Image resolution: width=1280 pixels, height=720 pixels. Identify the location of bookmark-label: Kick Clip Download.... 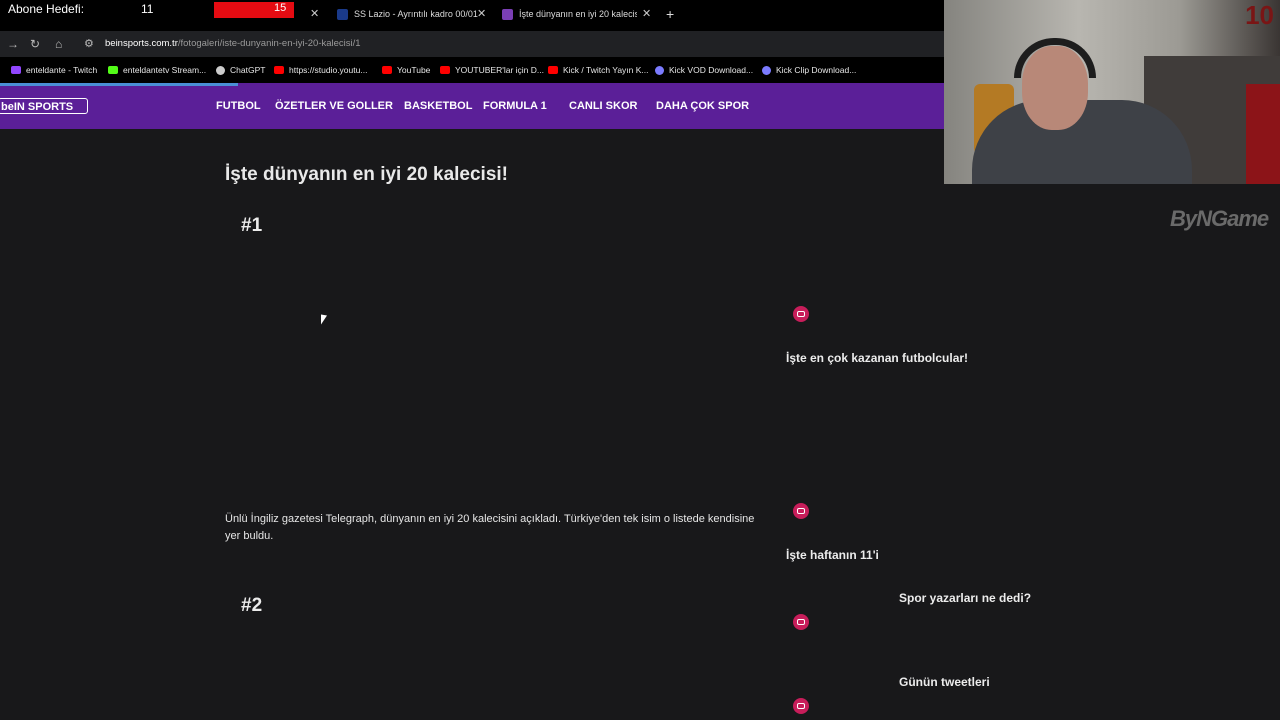
(816, 70).